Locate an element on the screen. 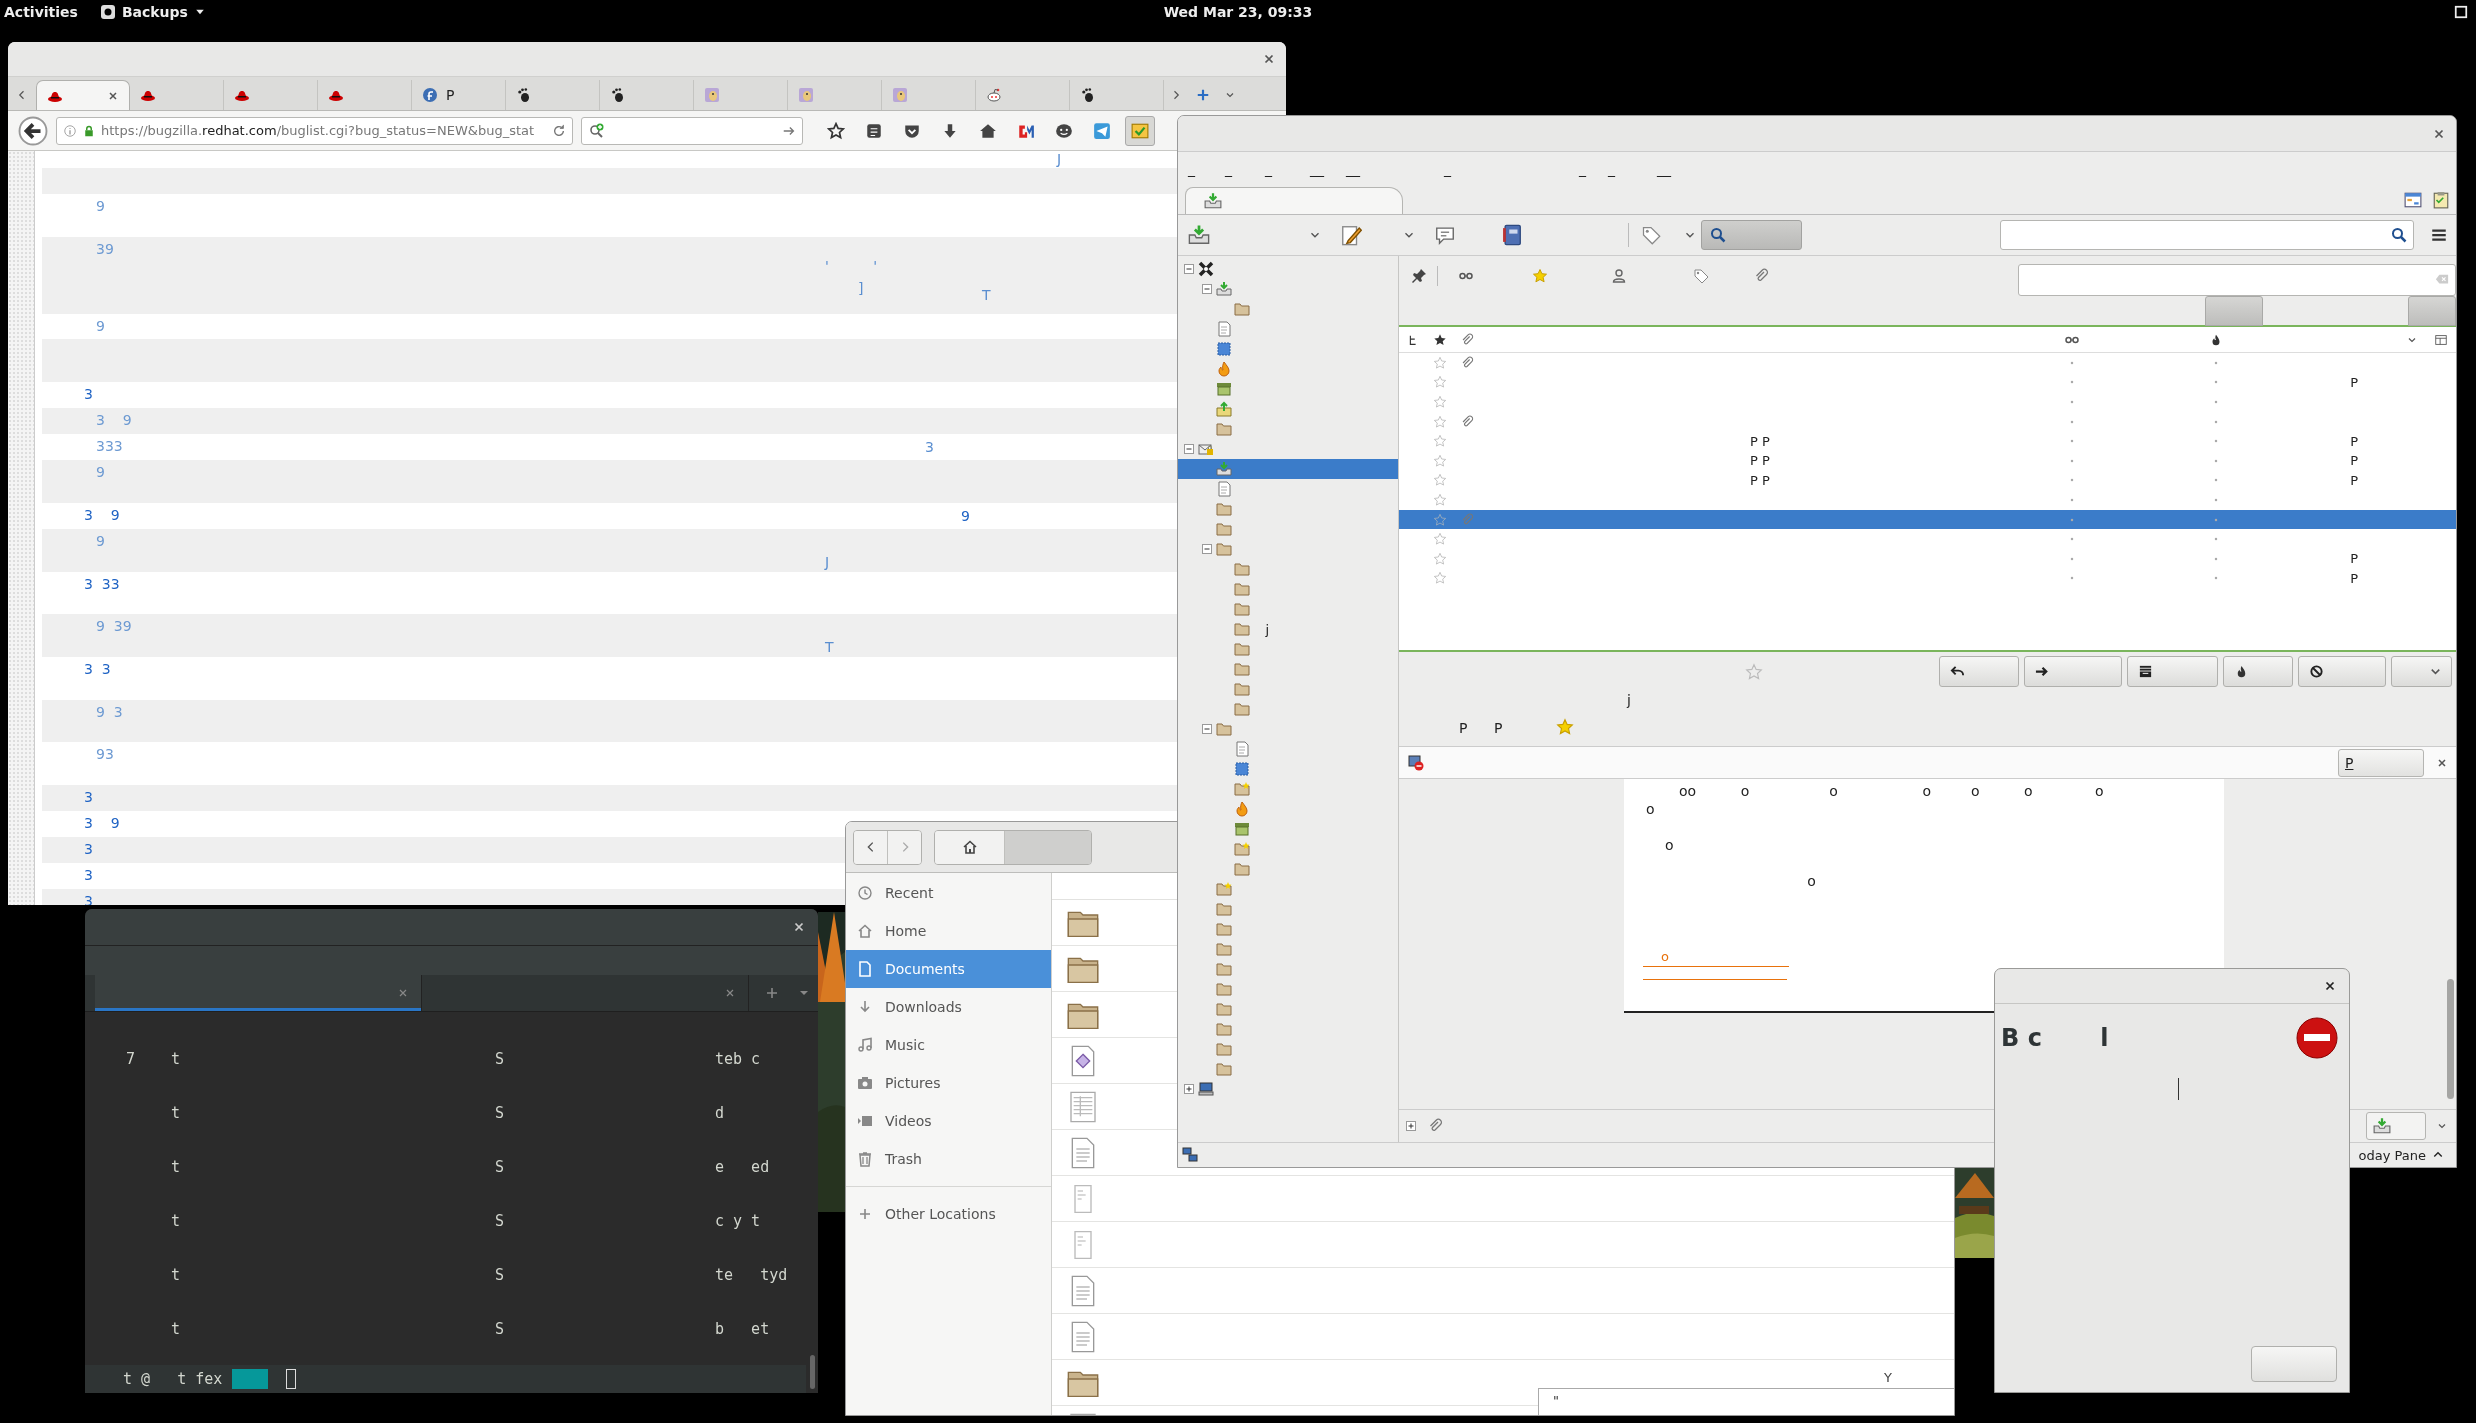  bug-link: 3 3 is located at coordinates (454, 667).